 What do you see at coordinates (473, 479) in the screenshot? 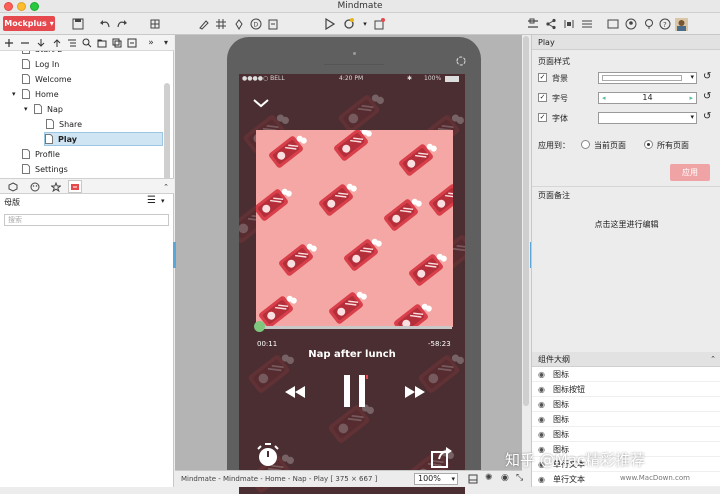
I see `device-icon` at bounding box center [473, 479].